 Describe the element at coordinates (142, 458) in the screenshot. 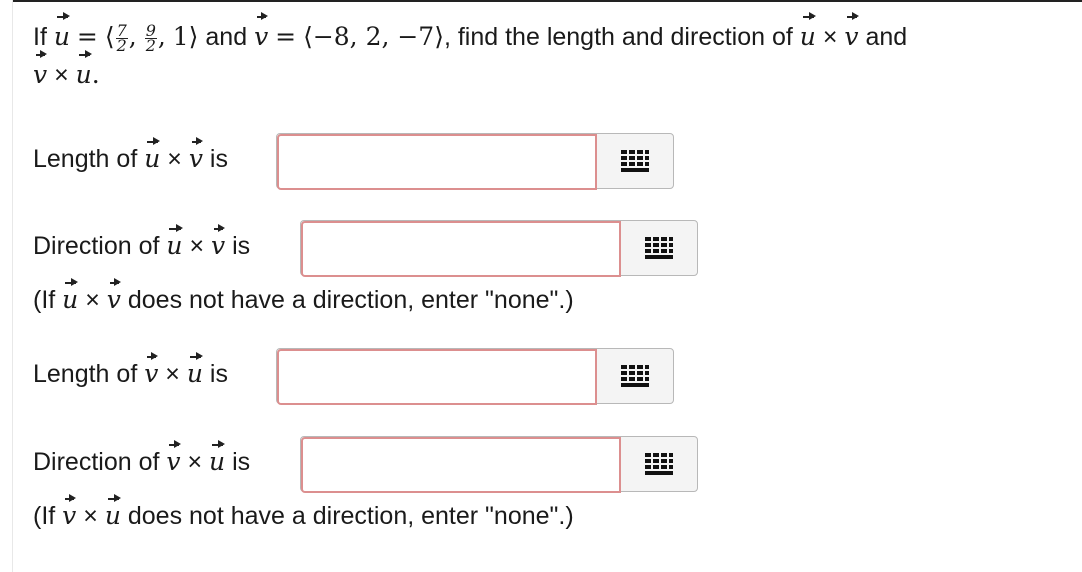

I see `direction-v-cross-u-label: Direction of v × u is` at that location.